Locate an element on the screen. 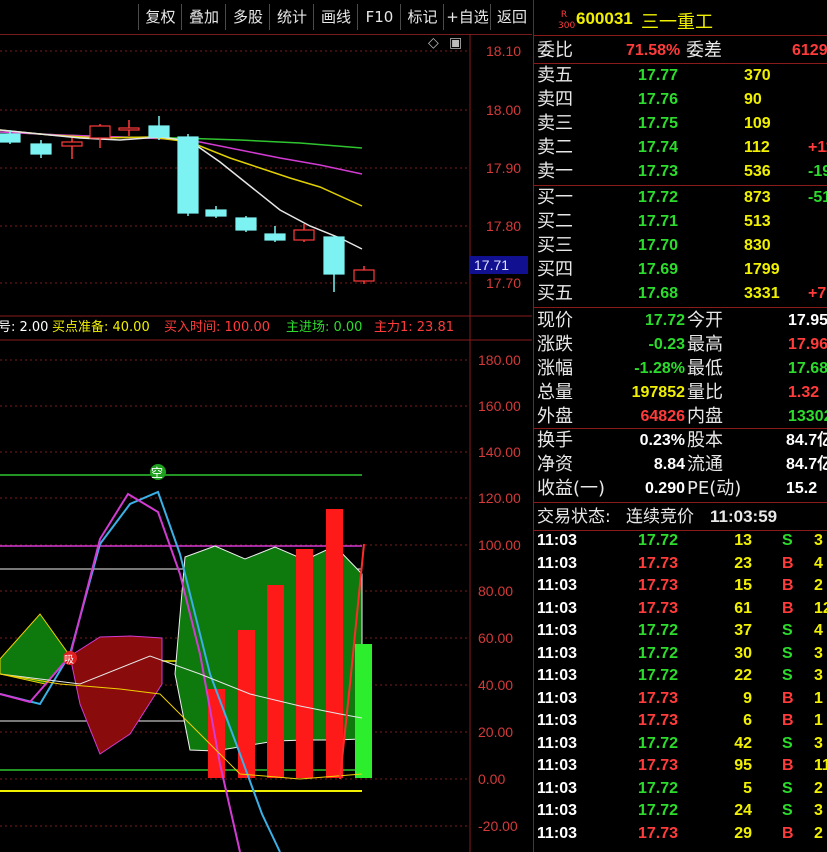  tick-volume: 5 is located at coordinates (747, 788).